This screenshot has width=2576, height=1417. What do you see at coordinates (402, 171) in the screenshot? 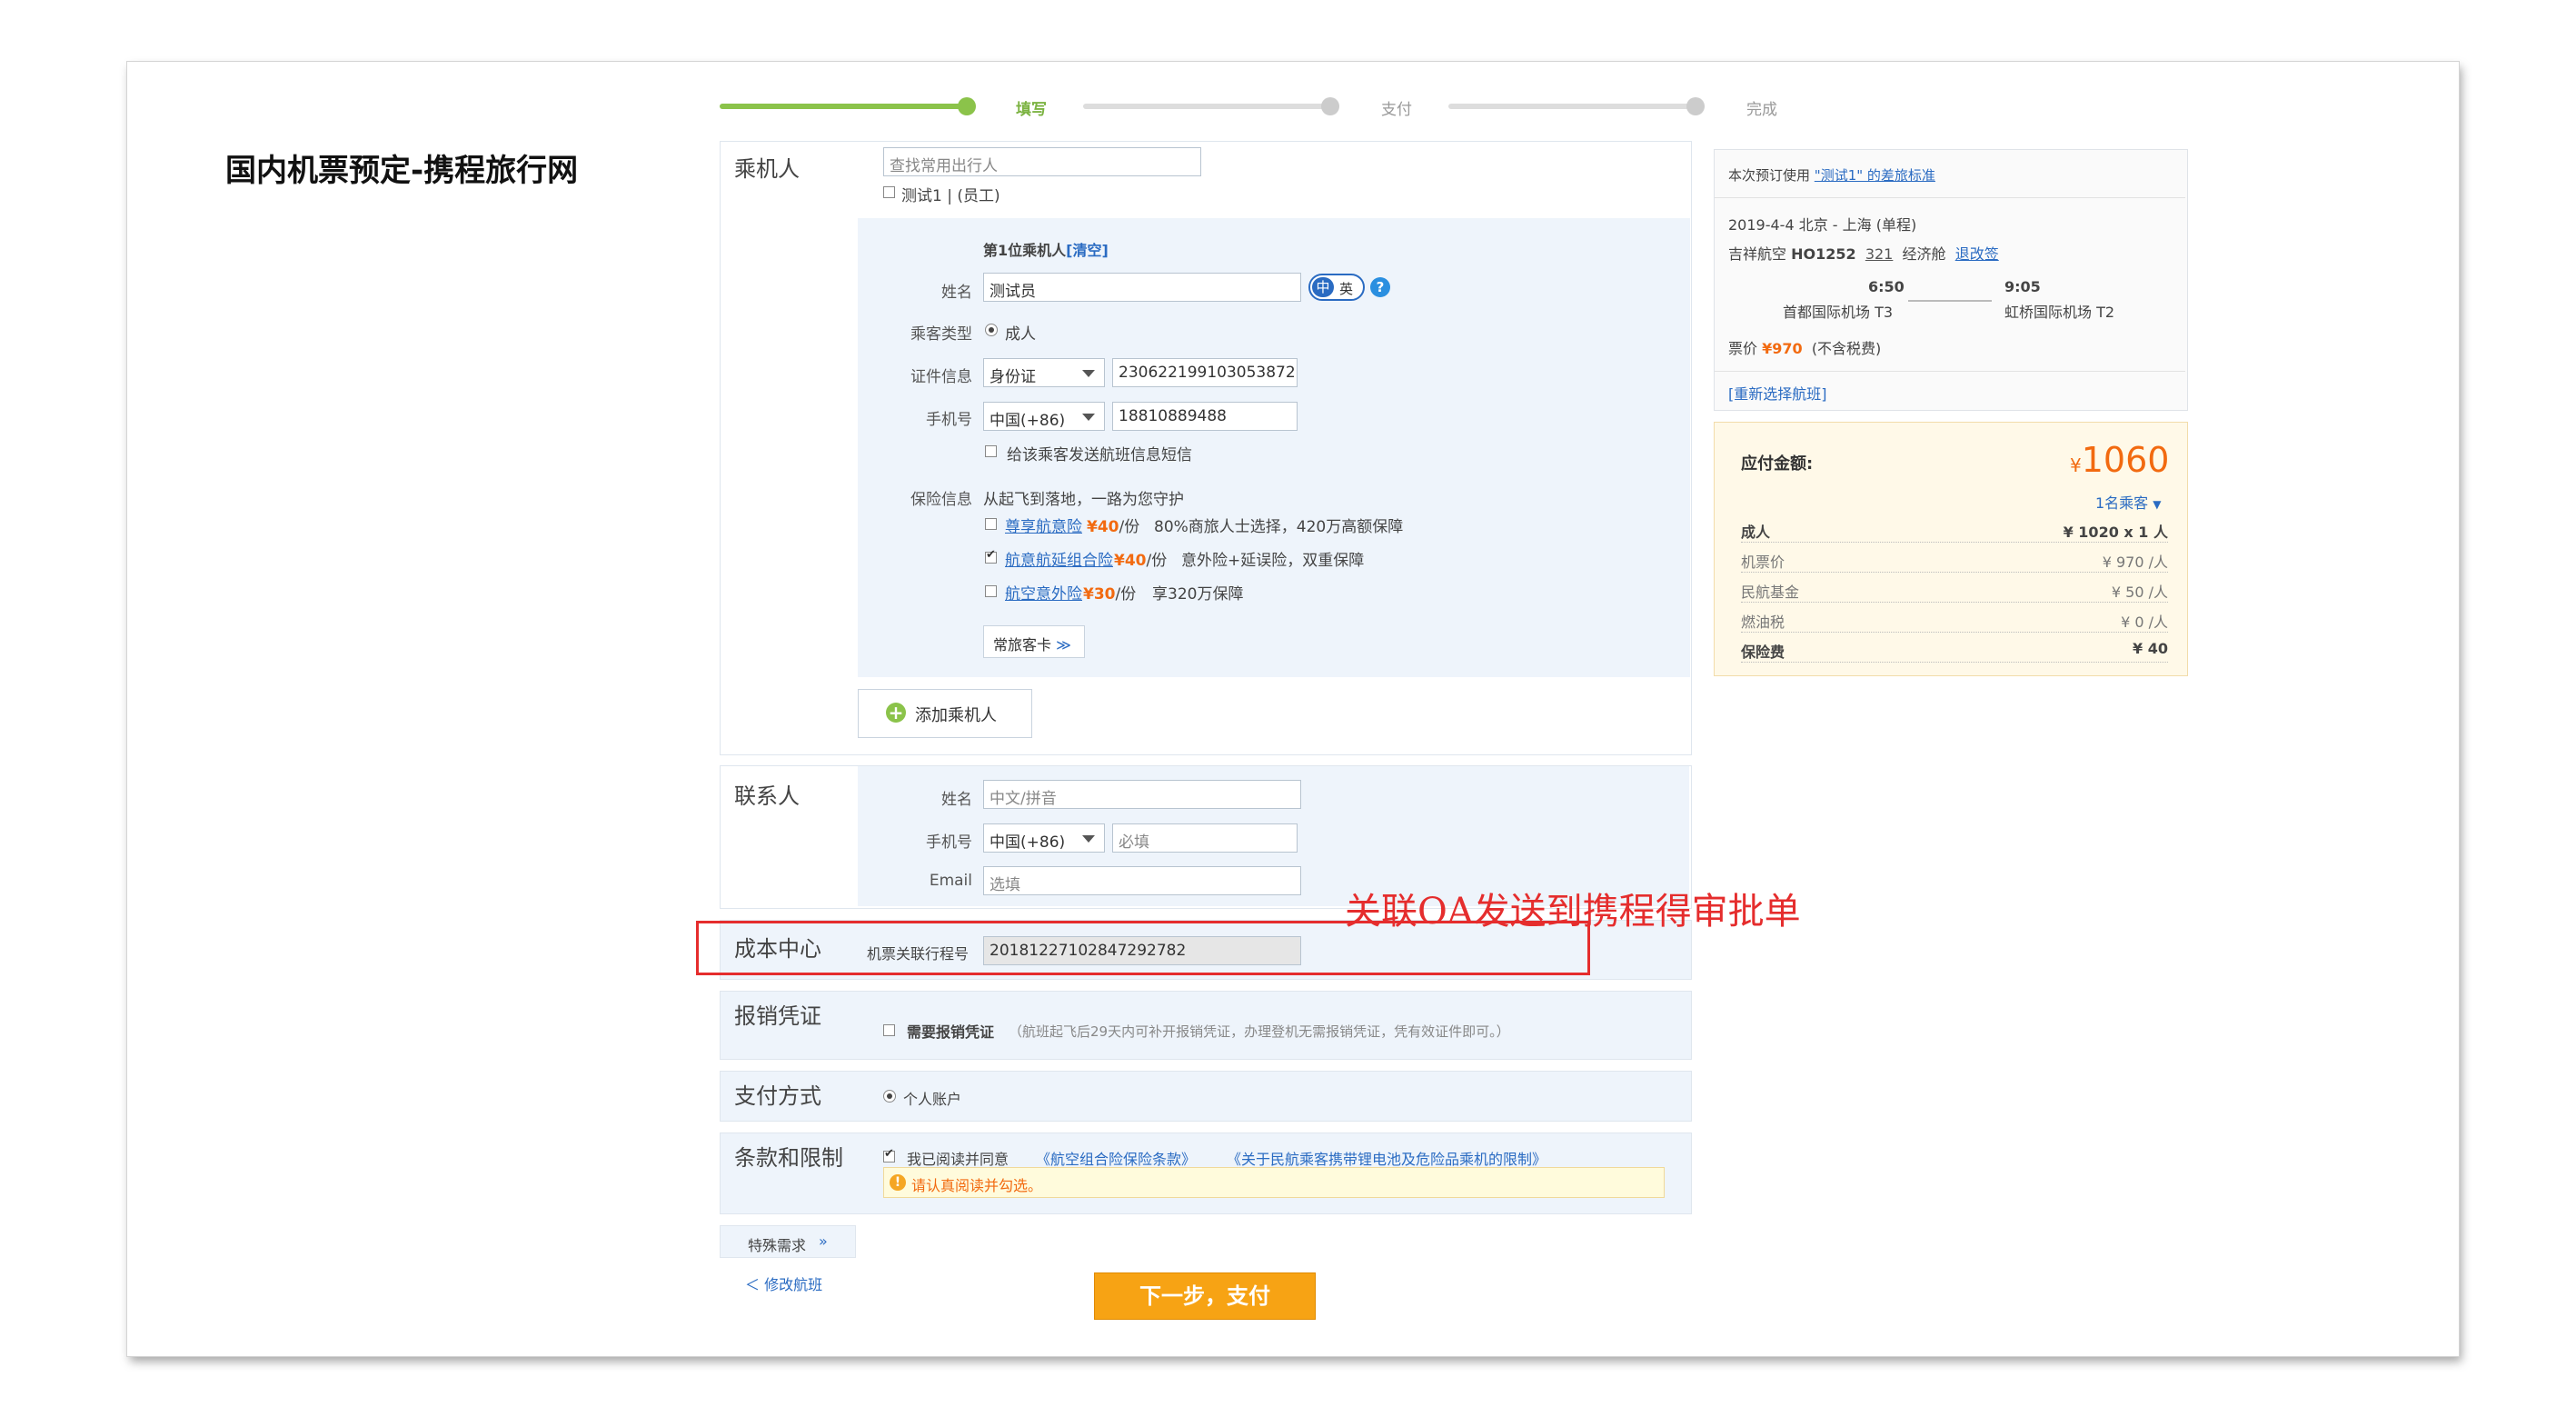
I see `page-title: 国内机票预定-携程旅行网` at bounding box center [402, 171].